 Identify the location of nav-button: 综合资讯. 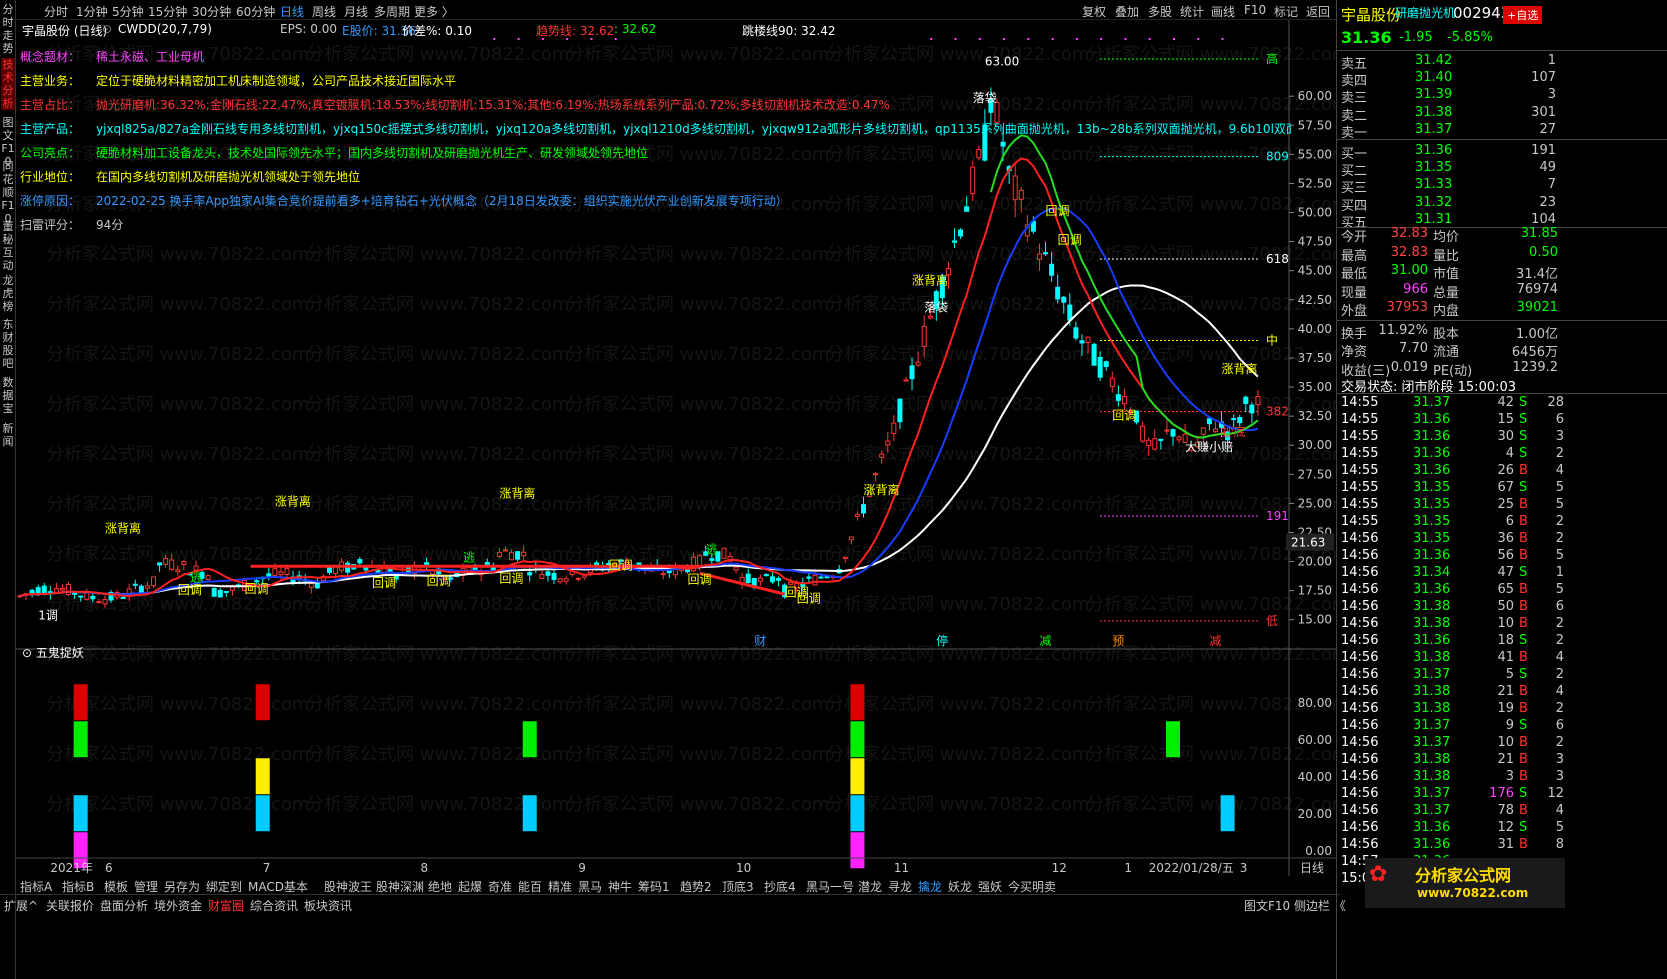
(274, 905).